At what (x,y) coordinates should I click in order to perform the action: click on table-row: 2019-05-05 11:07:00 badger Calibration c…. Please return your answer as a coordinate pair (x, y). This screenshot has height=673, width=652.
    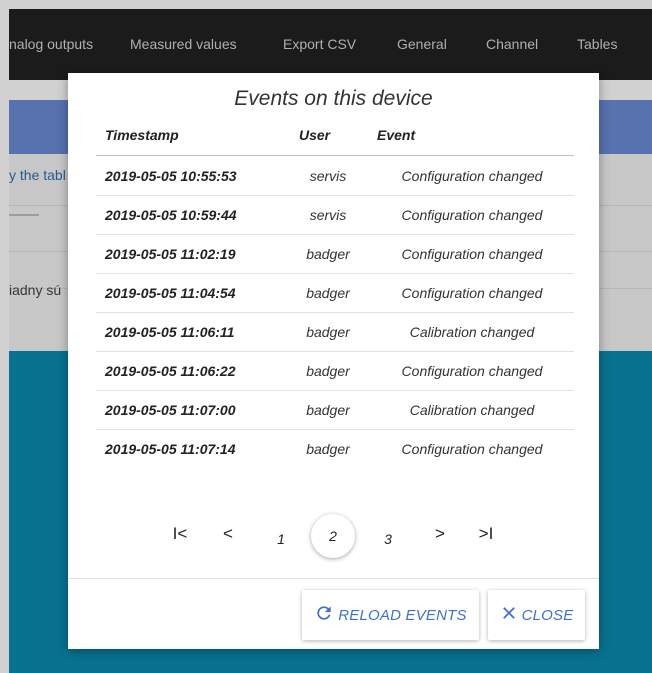
    Looking at the image, I should click on (335, 410).